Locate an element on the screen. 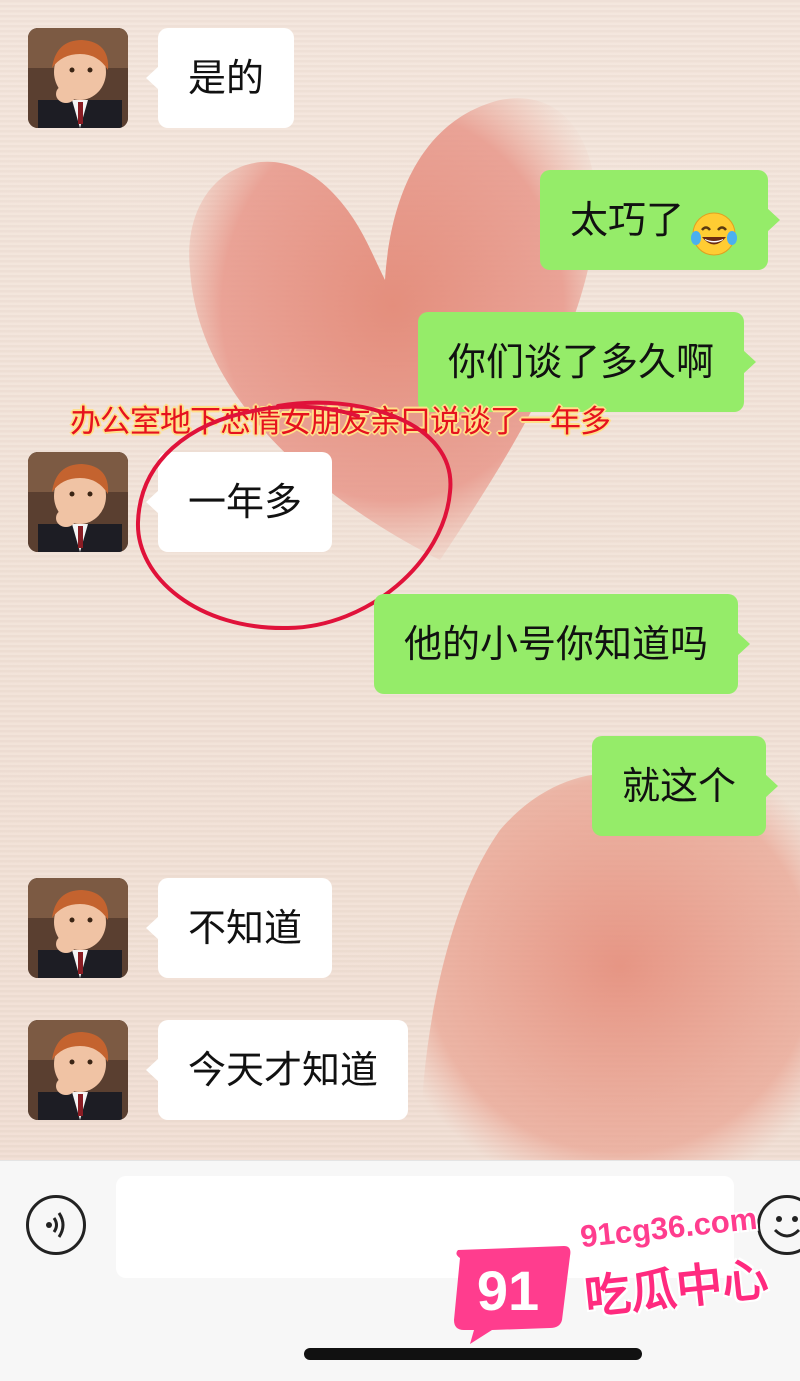  message-text: 今天才知道 is located at coordinates (283, 1070).